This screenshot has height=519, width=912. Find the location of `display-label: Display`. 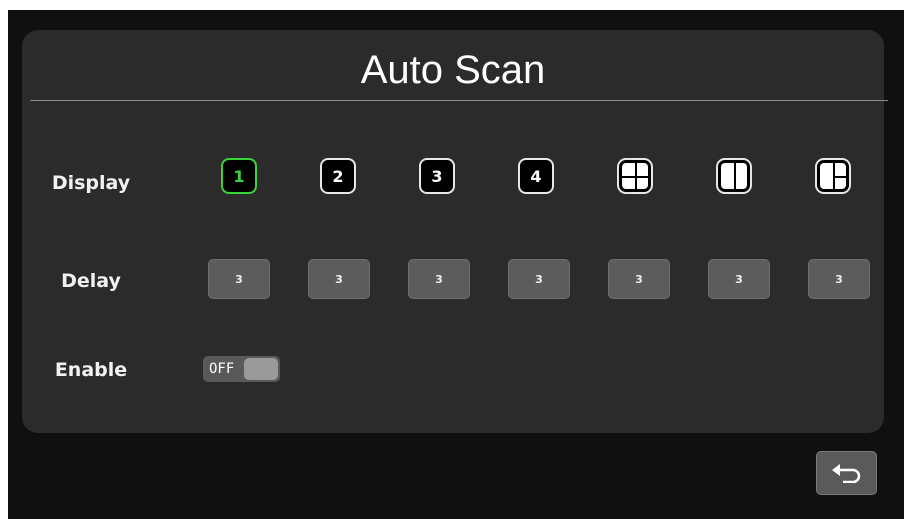

display-label: Display is located at coordinates (91, 183).